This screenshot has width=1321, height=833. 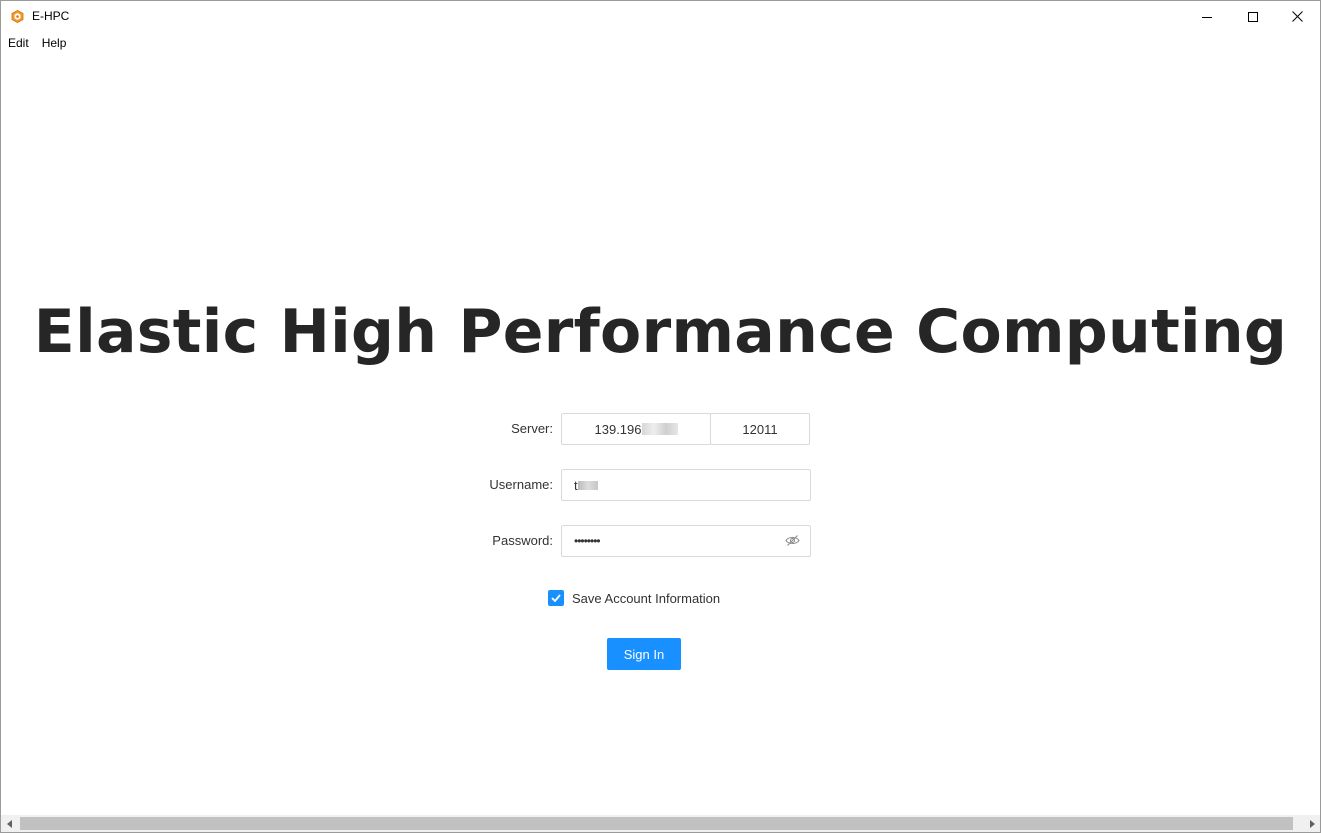 What do you see at coordinates (686, 485) in the screenshot?
I see `username-input: t` at bounding box center [686, 485].